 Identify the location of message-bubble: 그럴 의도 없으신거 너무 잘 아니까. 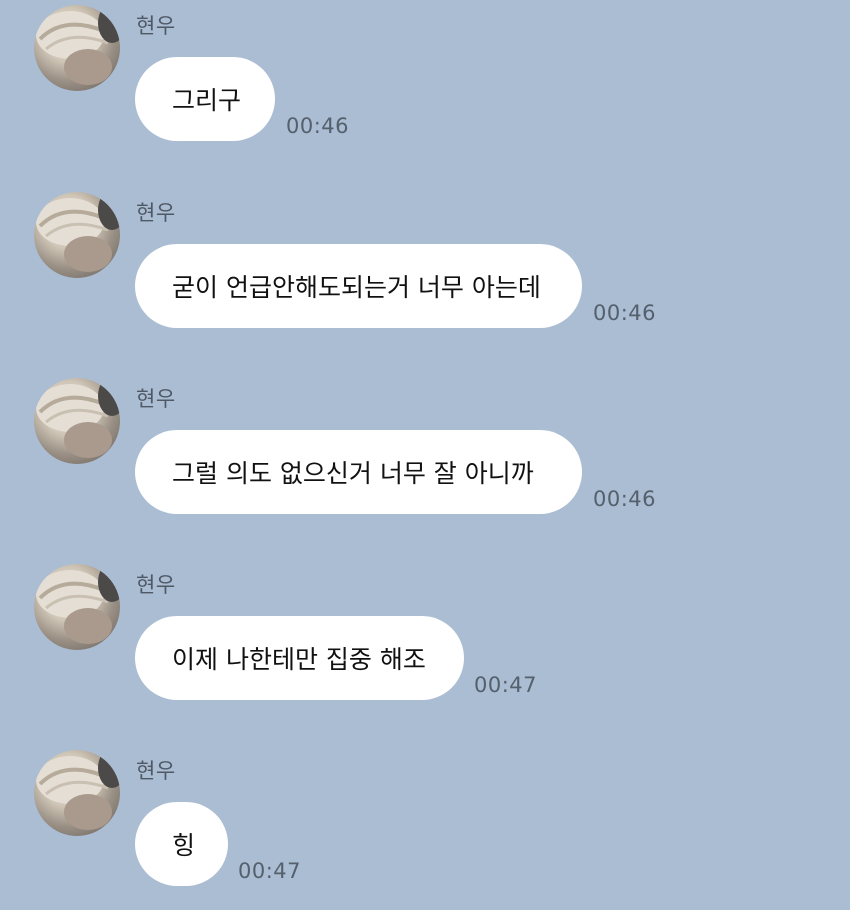
(358, 472).